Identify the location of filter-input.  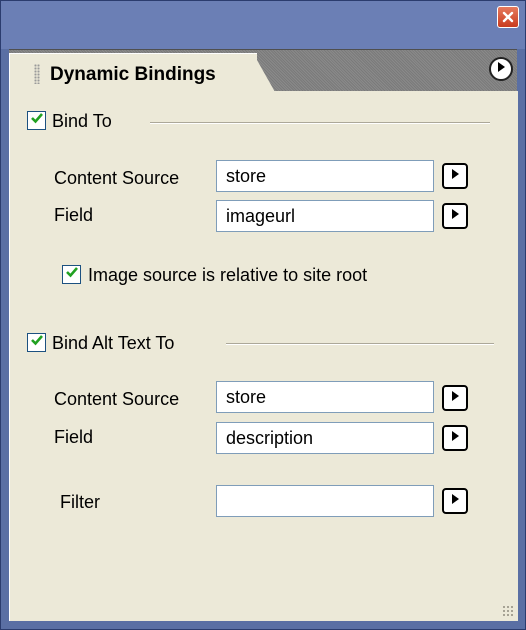
(325, 501).